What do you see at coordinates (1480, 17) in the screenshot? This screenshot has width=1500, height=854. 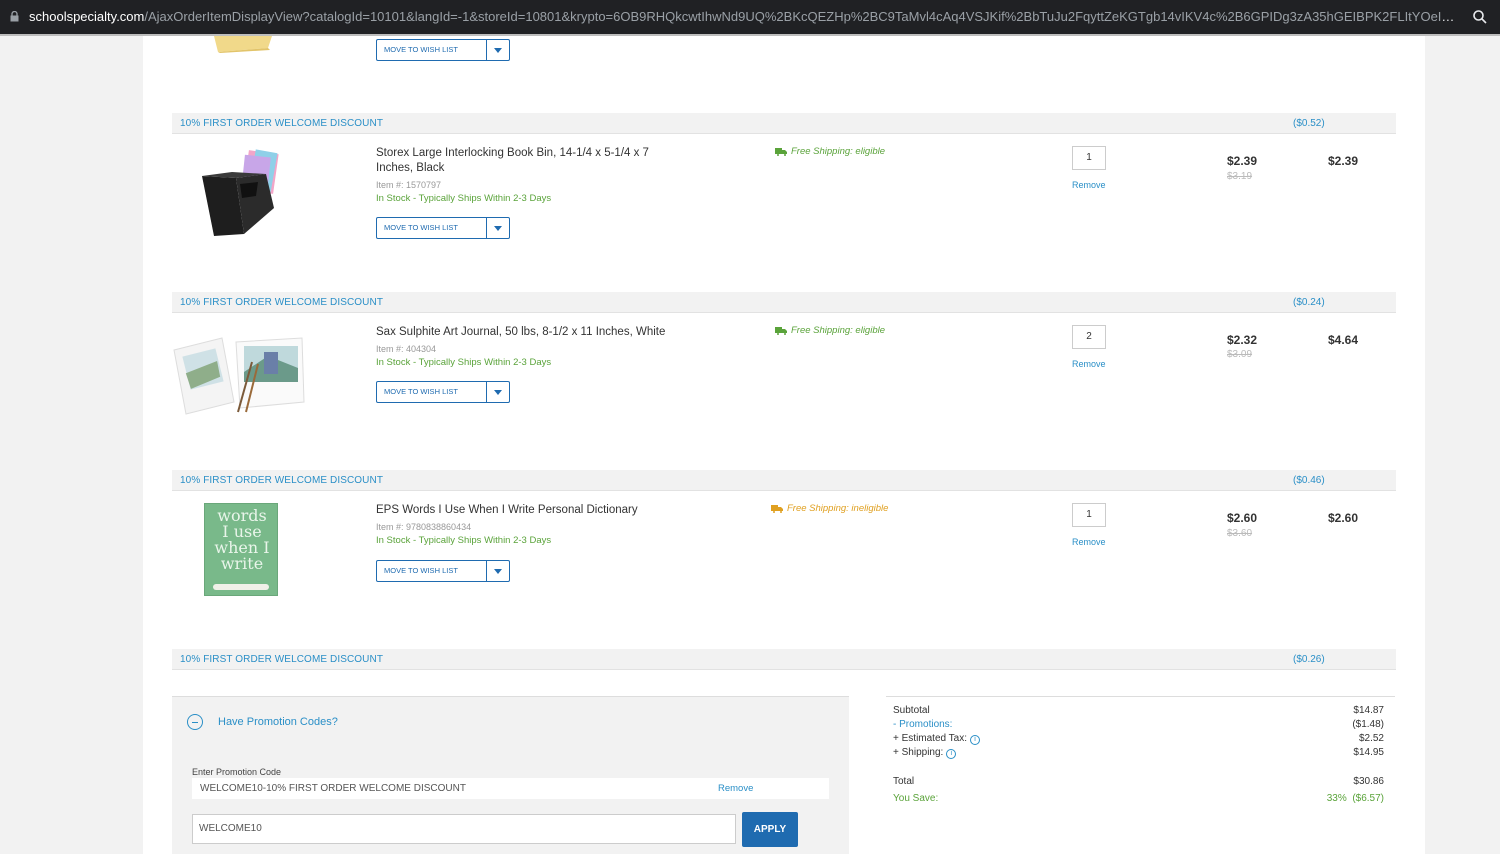 I see `search-icon` at bounding box center [1480, 17].